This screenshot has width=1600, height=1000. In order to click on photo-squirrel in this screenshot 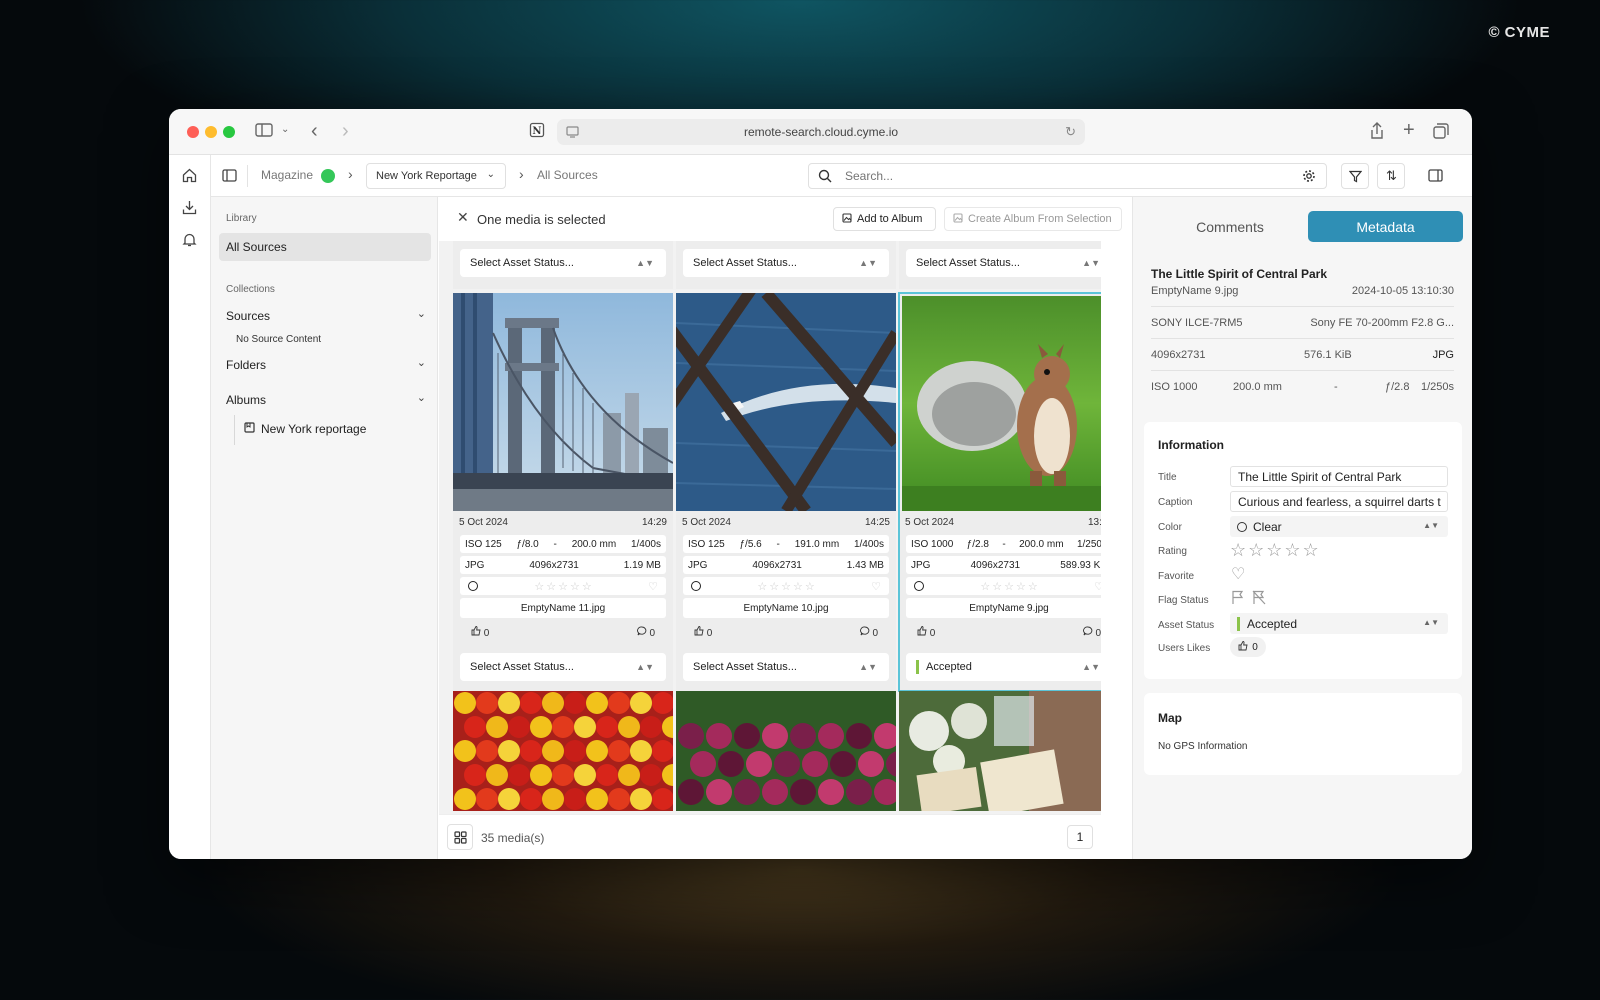, I will do `click(1001, 403)`.